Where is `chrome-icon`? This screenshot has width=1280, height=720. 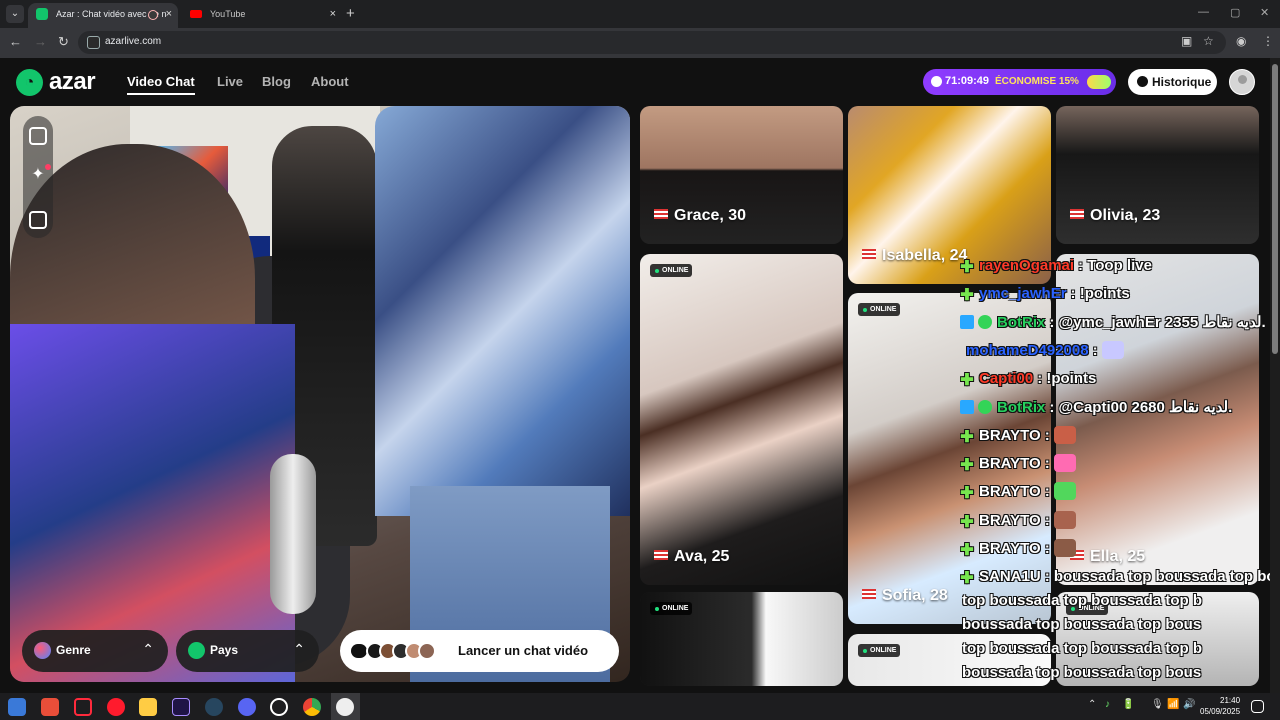
chrome-icon is located at coordinates (312, 707).